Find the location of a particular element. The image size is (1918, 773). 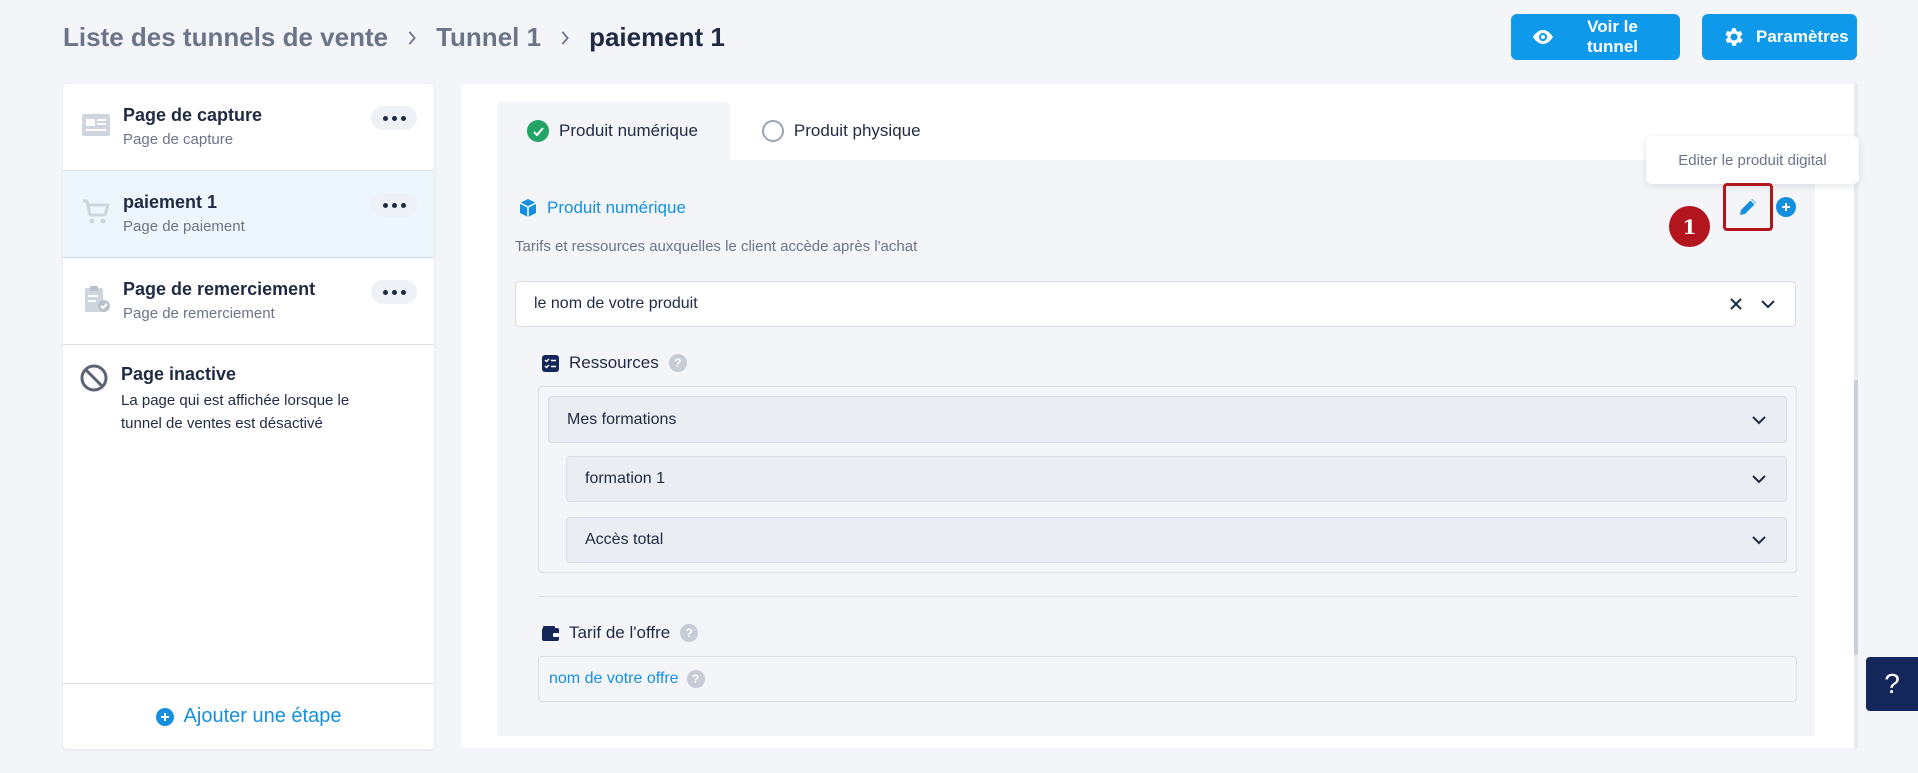

digital-product-heading: Produit numérique is located at coordinates (601, 208).